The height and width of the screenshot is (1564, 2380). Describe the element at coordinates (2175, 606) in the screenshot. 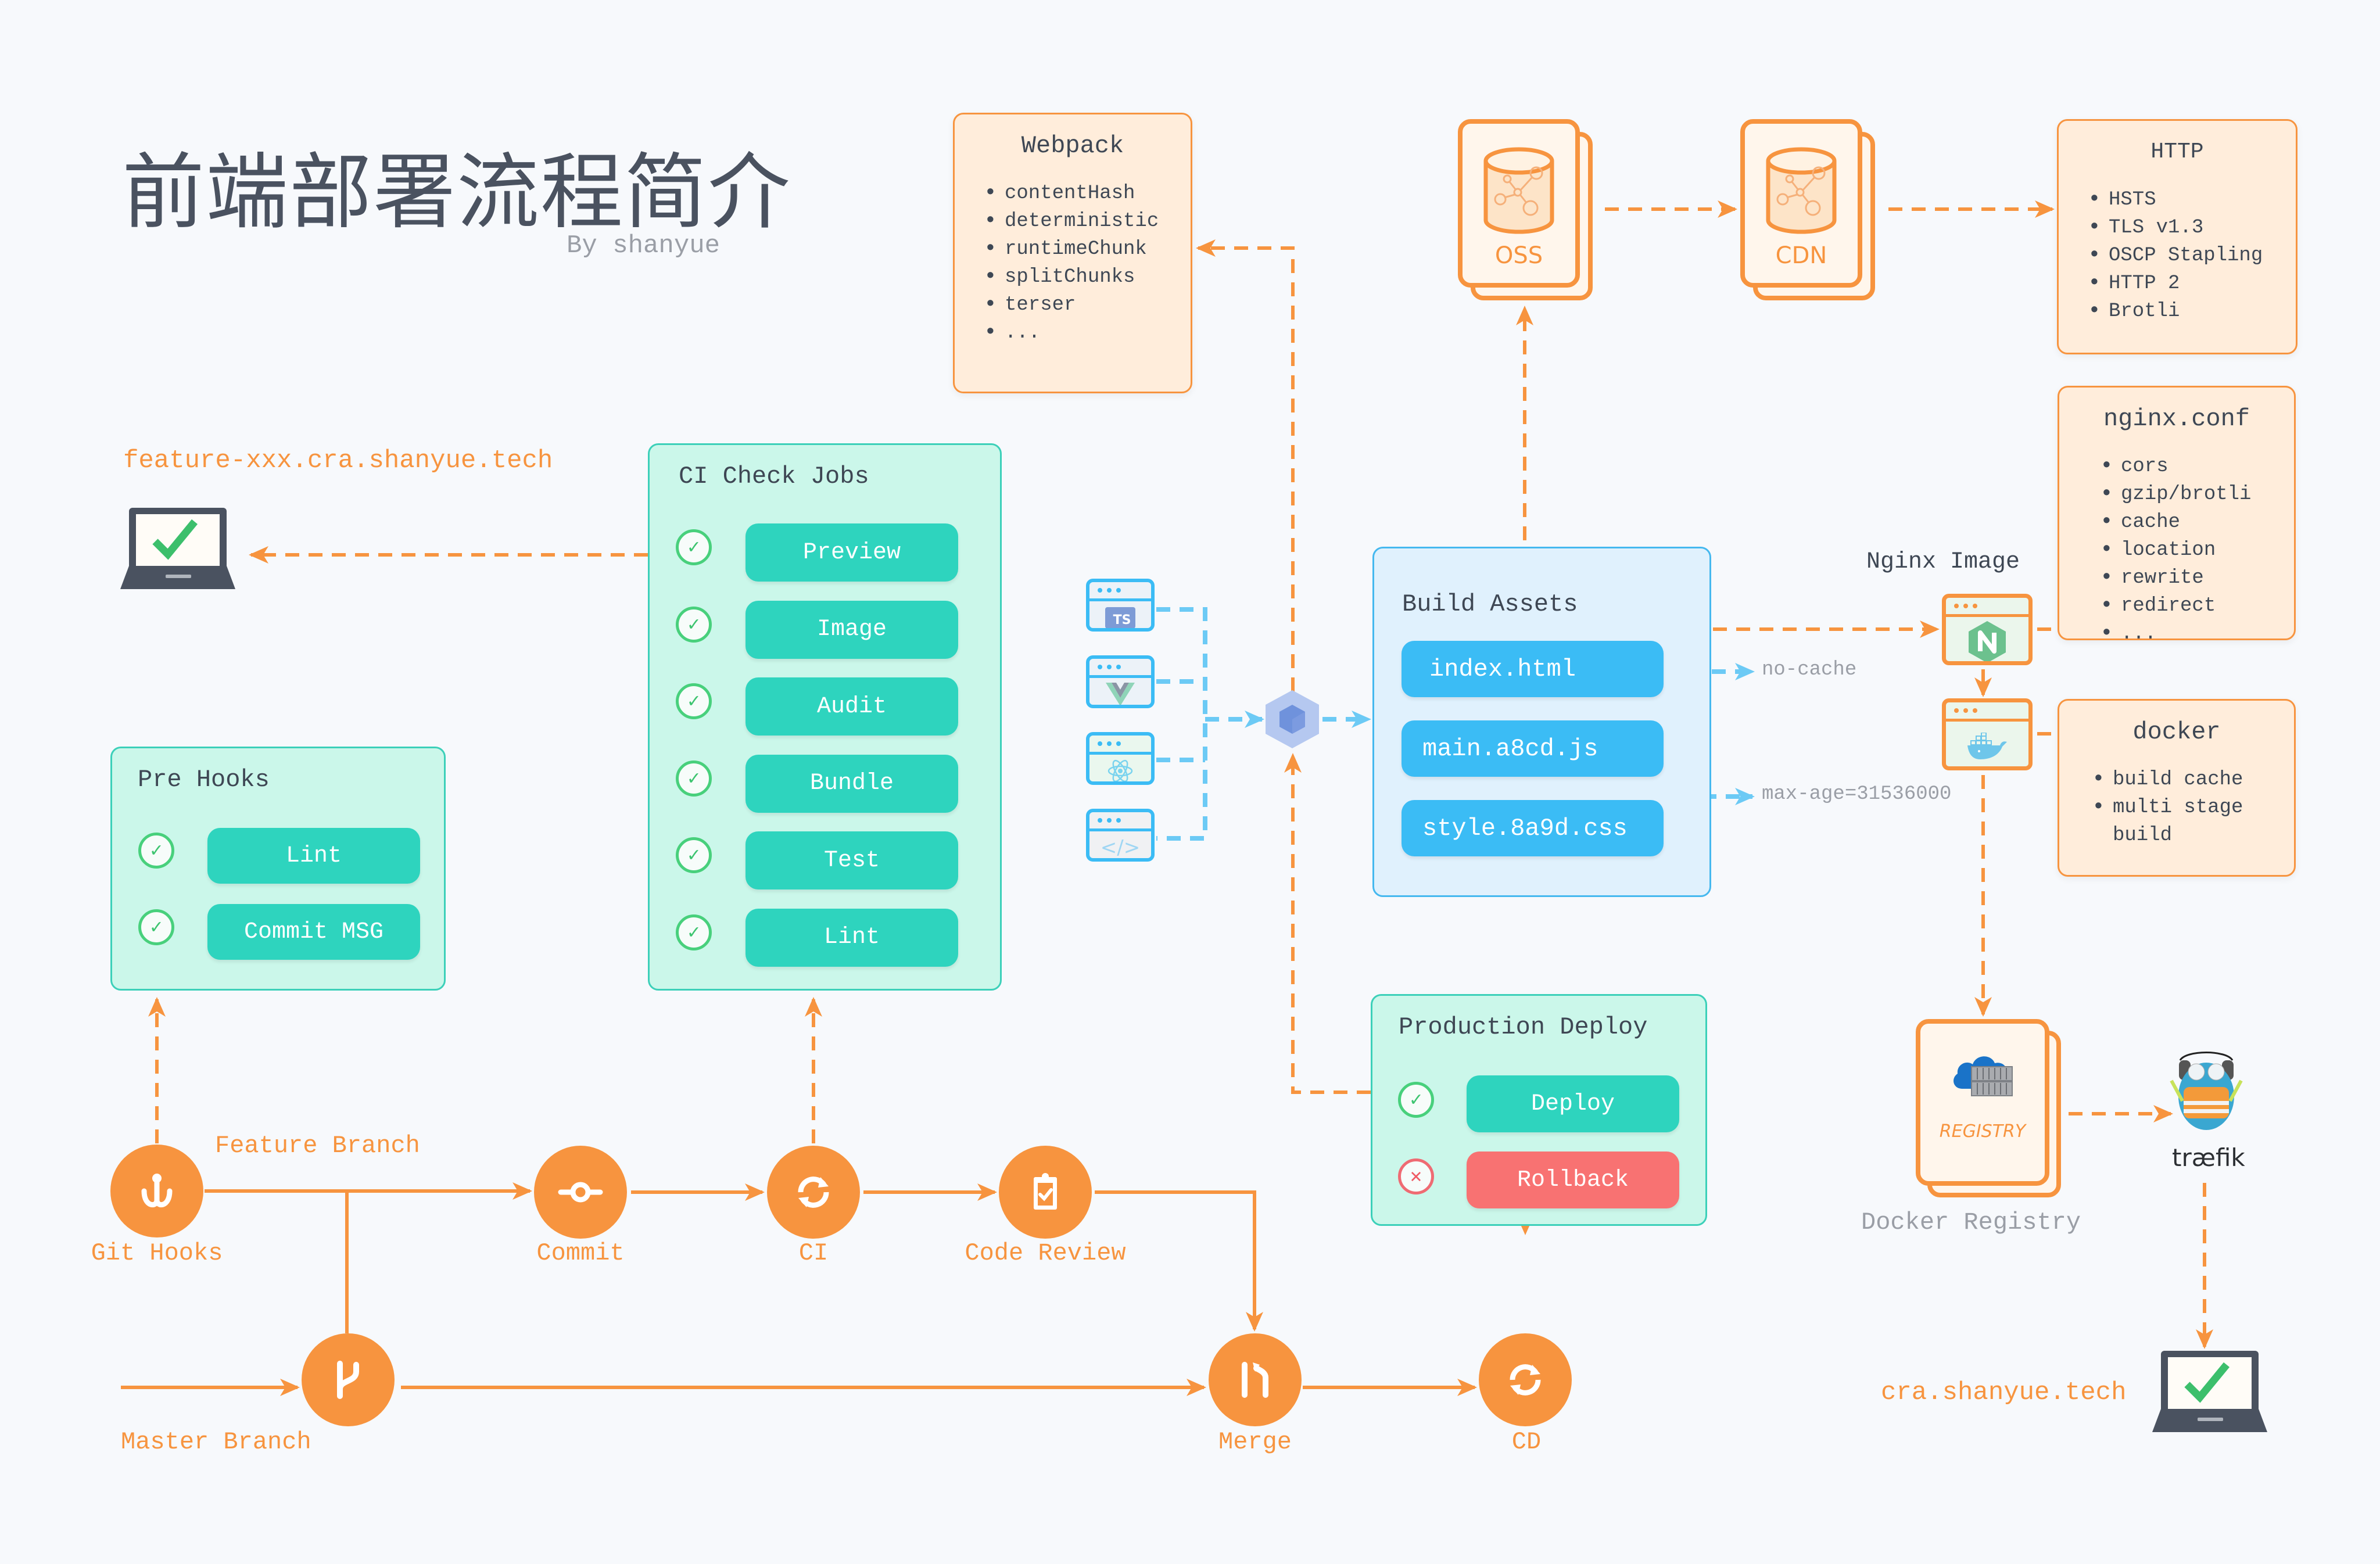

I see `nginx-conf-item: redirect` at that location.